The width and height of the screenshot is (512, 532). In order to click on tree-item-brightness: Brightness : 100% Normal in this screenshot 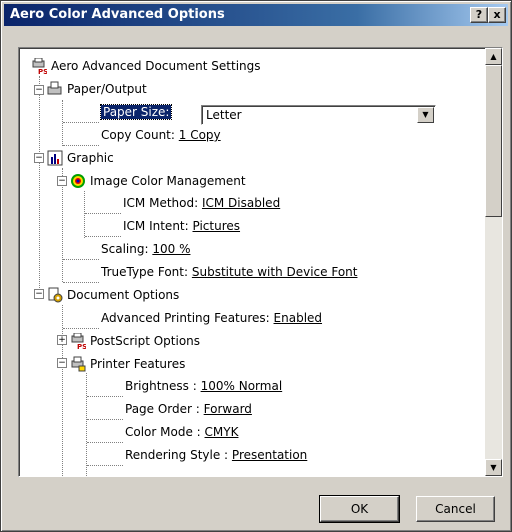, I will do `click(203, 386)`.